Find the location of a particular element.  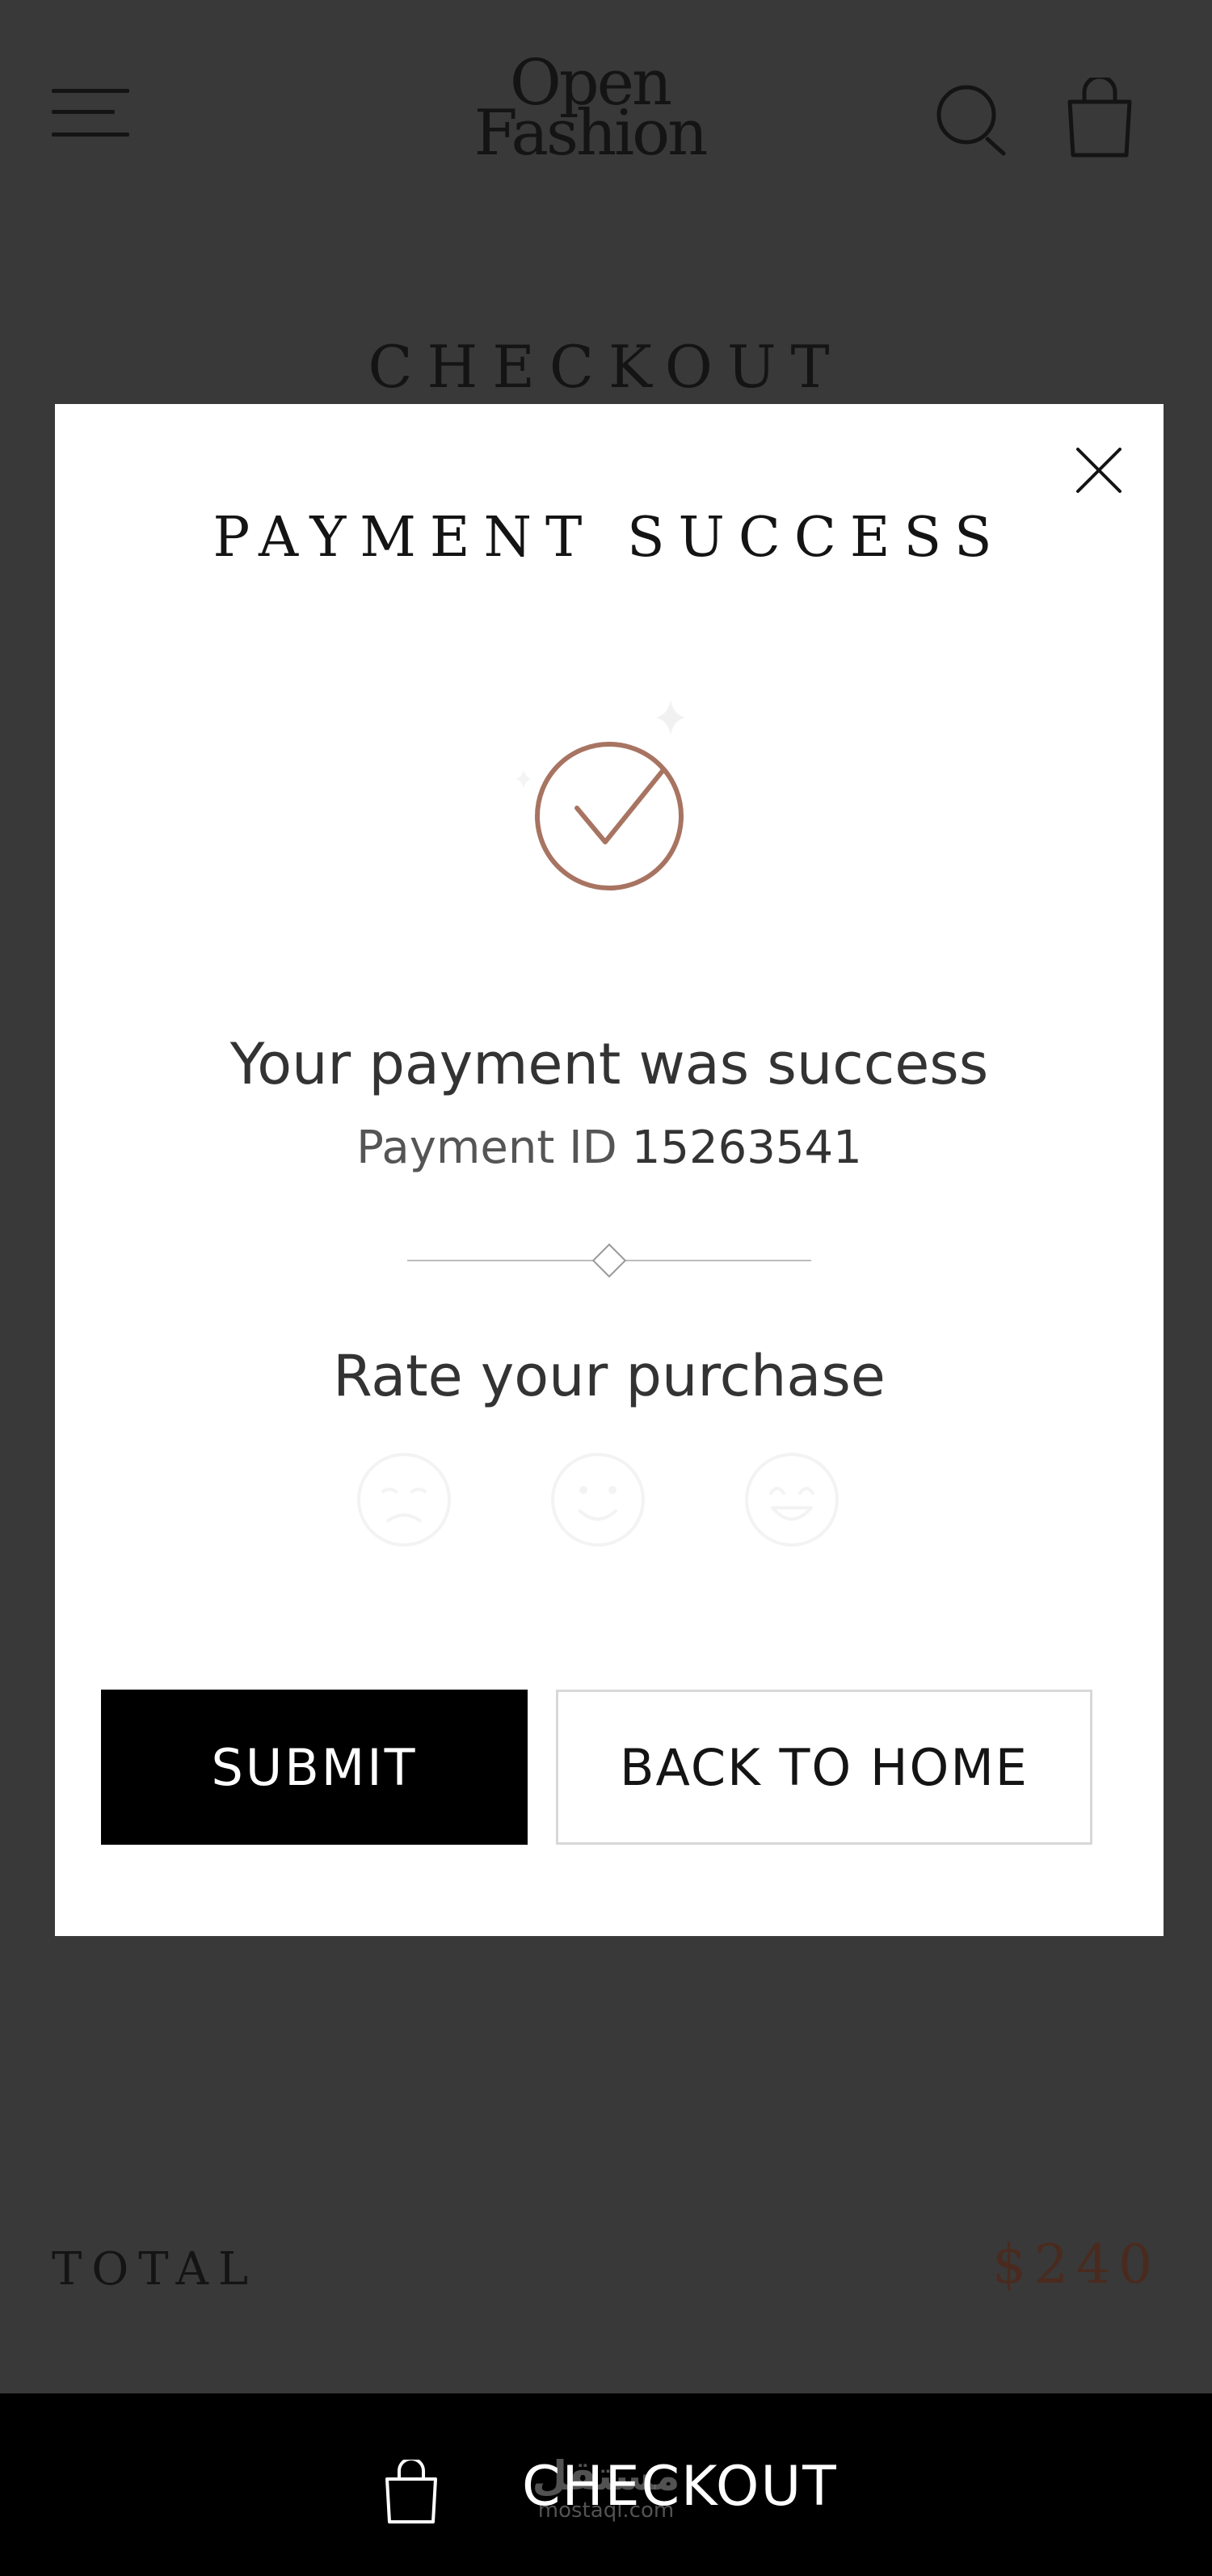

app-header: Open Fashion is located at coordinates (606, 117).